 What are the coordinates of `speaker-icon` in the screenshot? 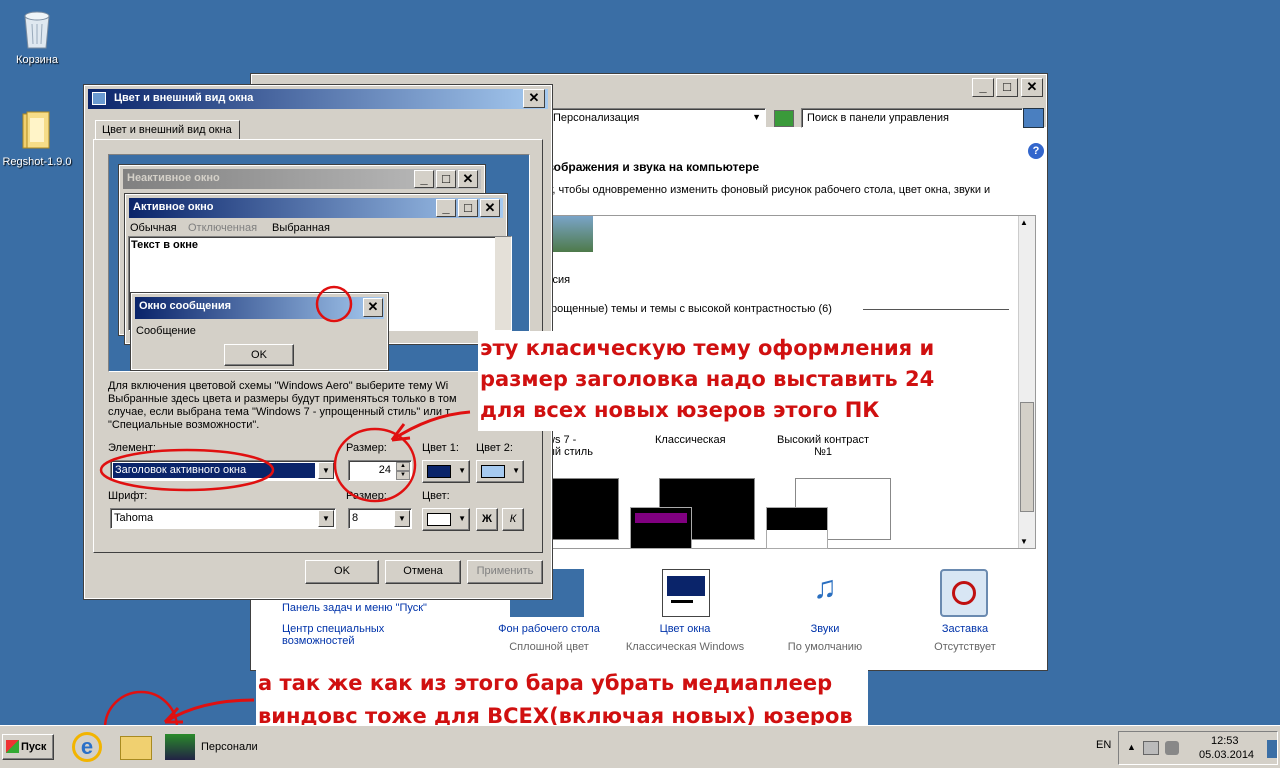 It's located at (1172, 748).